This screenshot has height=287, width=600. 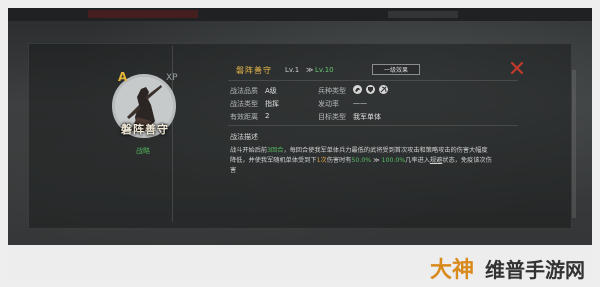 I want to click on watermark-text: 维普手游网, so click(x=535, y=270).